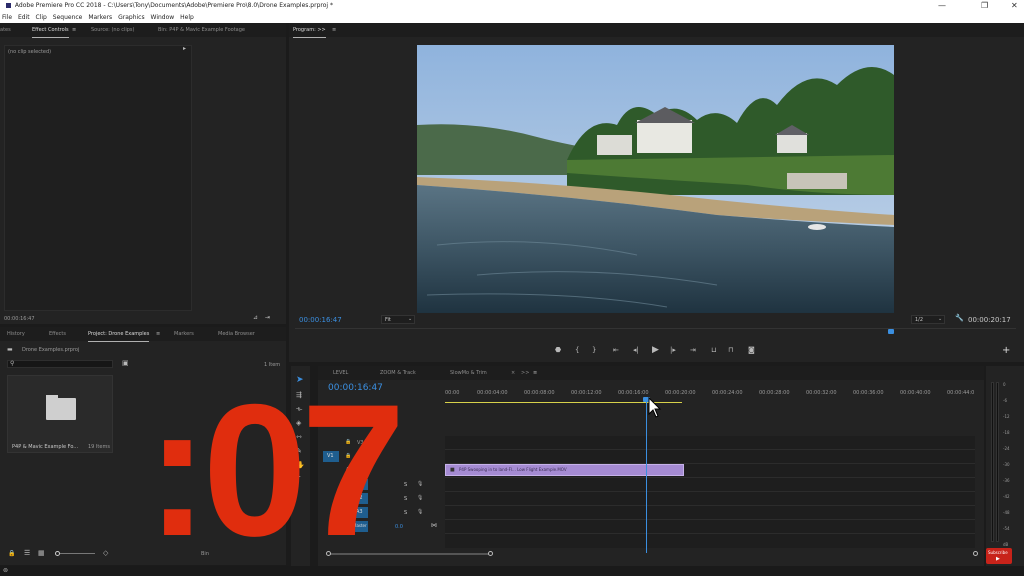  What do you see at coordinates (751, 350) in the screenshot?
I see `export-frame-icon: ◙` at bounding box center [751, 350].